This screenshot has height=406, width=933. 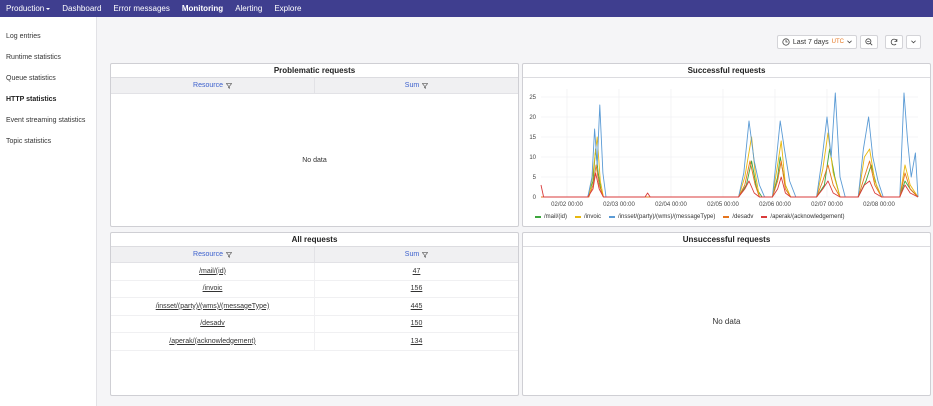 What do you see at coordinates (213, 323) in the screenshot?
I see `resource-link: /desadv` at bounding box center [213, 323].